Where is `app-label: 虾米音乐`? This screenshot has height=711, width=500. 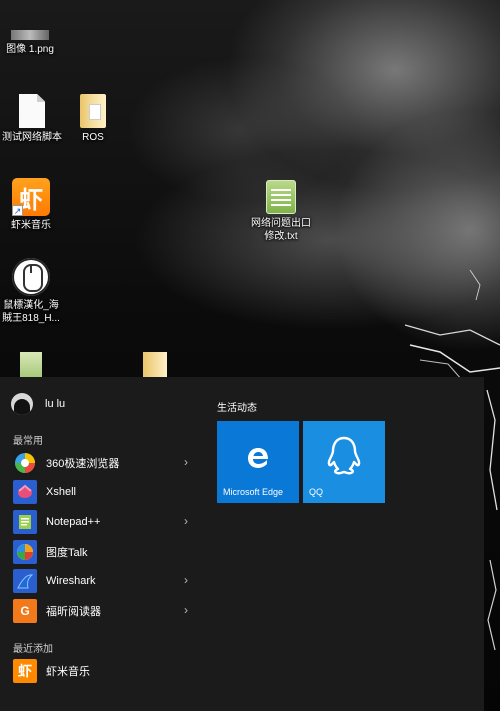
app-label: 虾米音乐 is located at coordinates (68, 671).